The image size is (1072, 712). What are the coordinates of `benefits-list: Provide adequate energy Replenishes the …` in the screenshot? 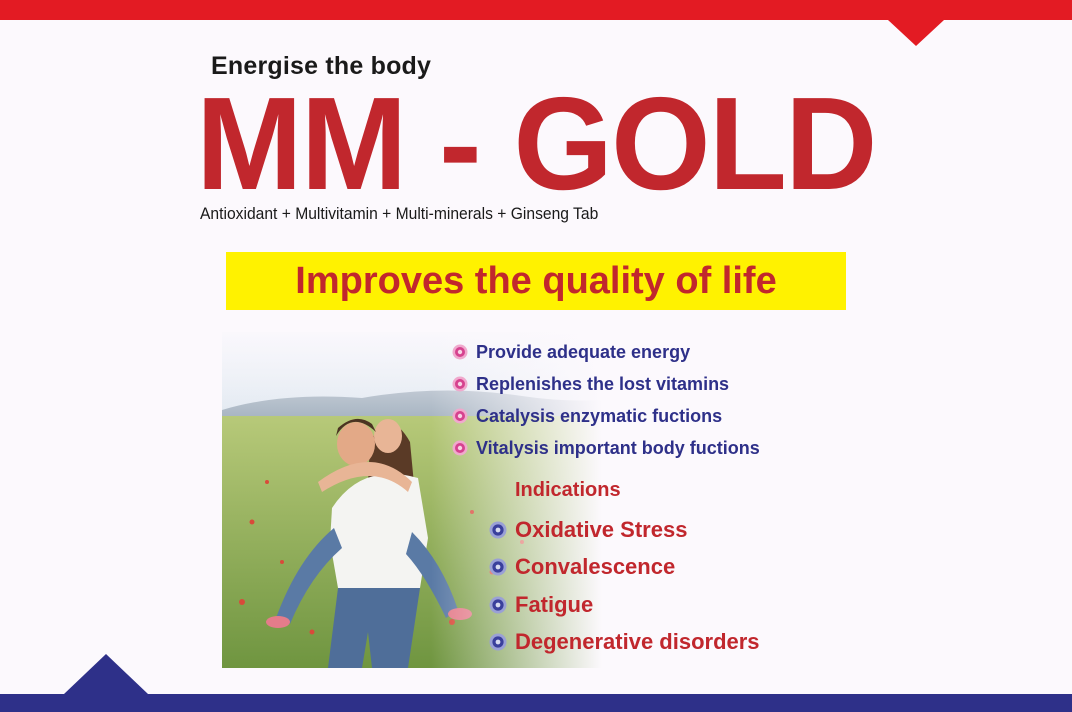 It's located at (606, 400).